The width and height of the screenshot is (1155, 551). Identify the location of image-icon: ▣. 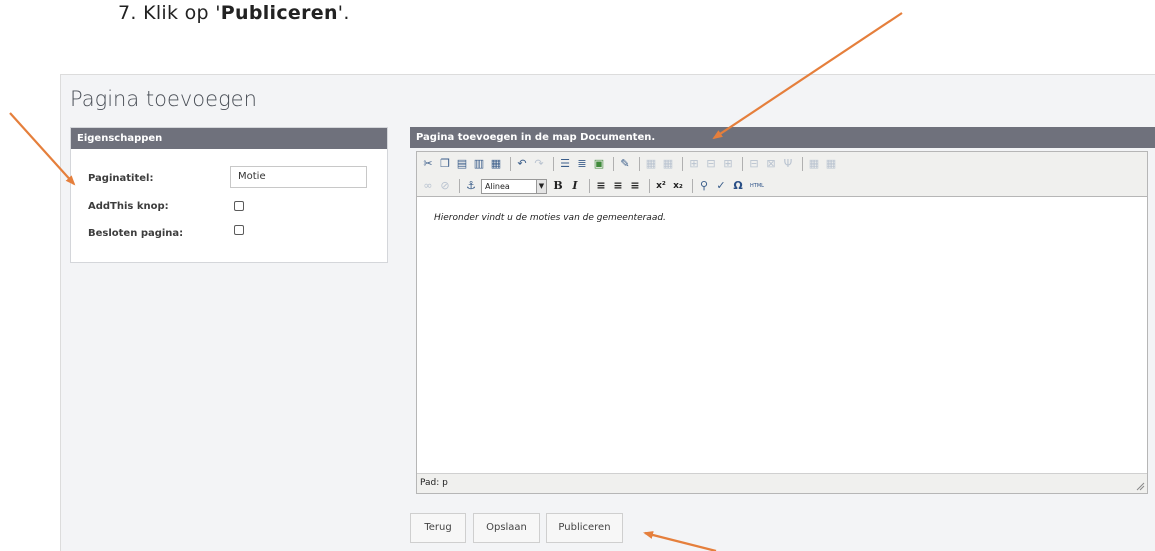
(599, 164).